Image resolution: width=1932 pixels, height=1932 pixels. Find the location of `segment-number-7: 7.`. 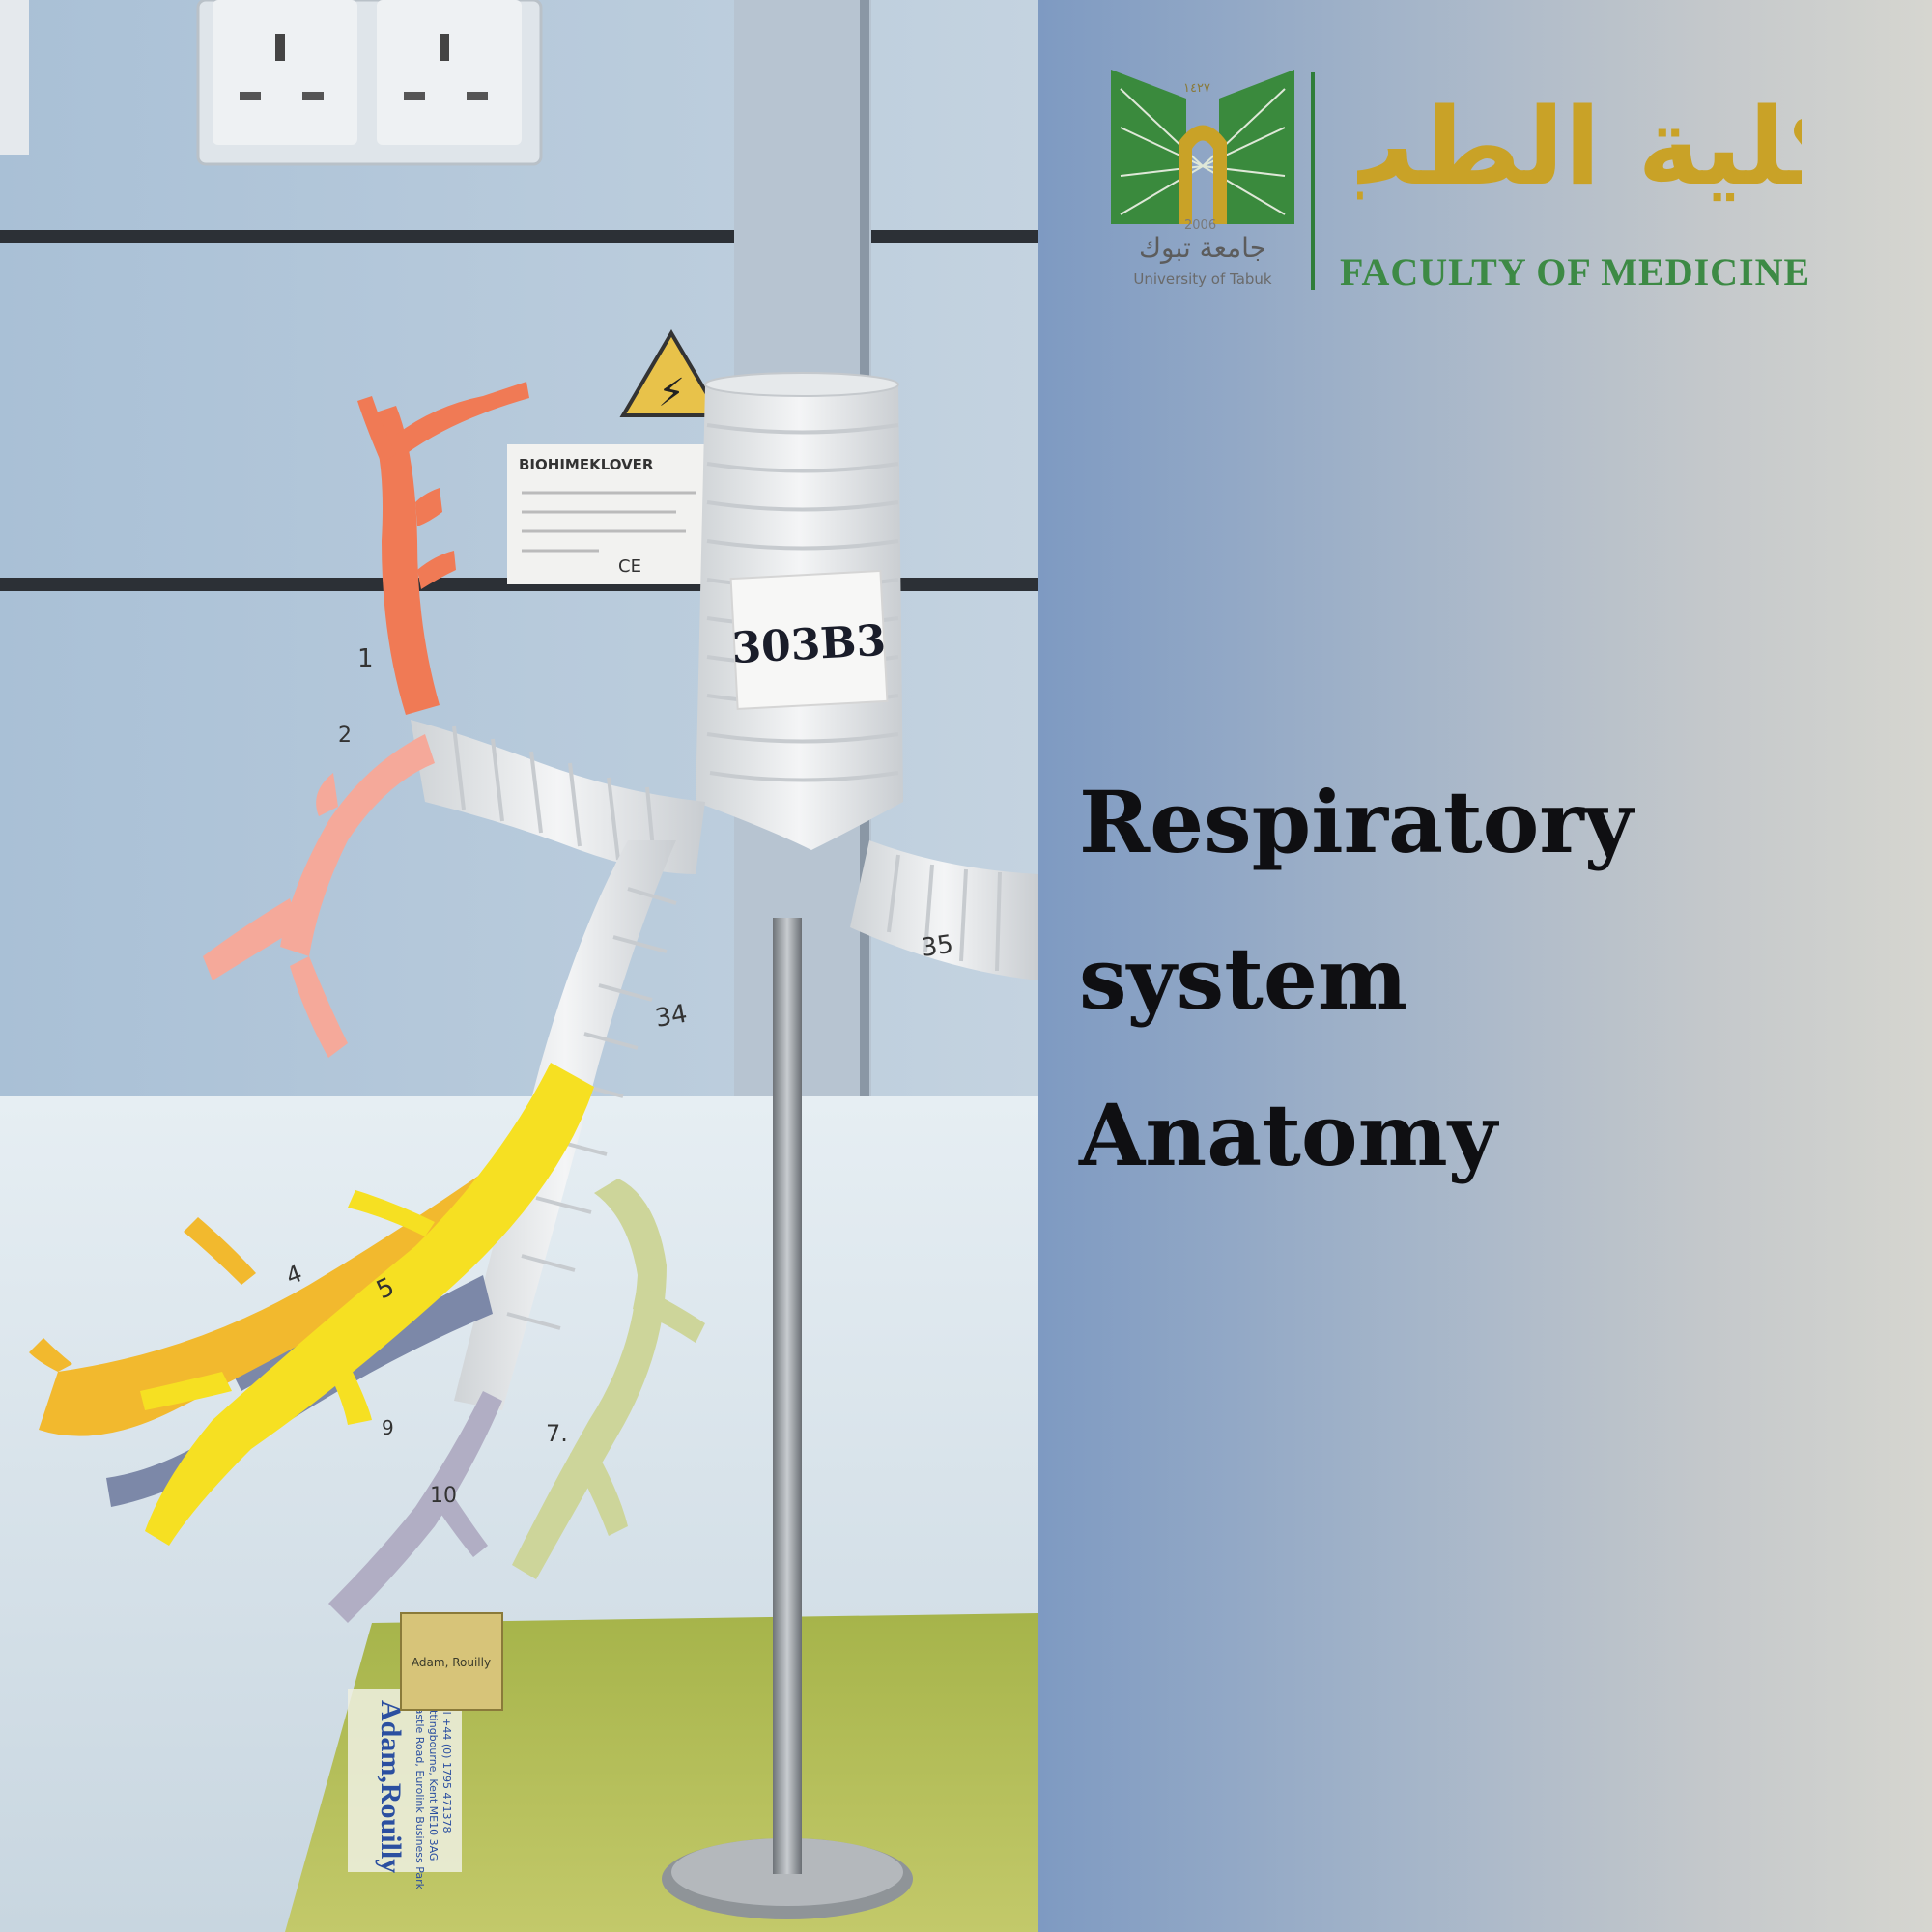

segment-number-7: 7. is located at coordinates (557, 1433).